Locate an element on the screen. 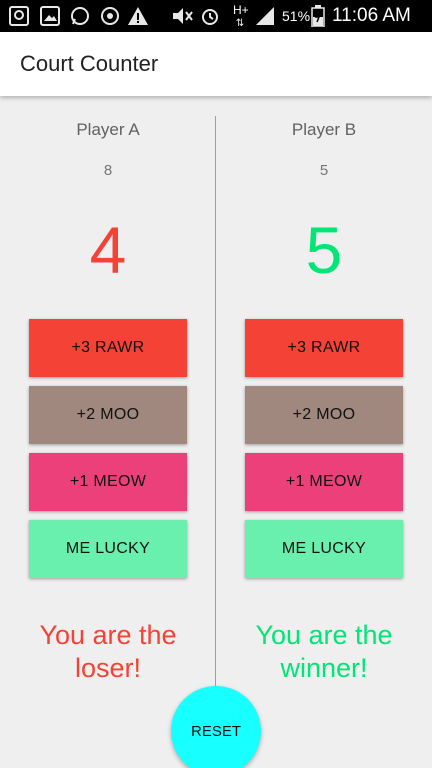  player-a-plus1-button: +1 MEOW is located at coordinates (108, 482).